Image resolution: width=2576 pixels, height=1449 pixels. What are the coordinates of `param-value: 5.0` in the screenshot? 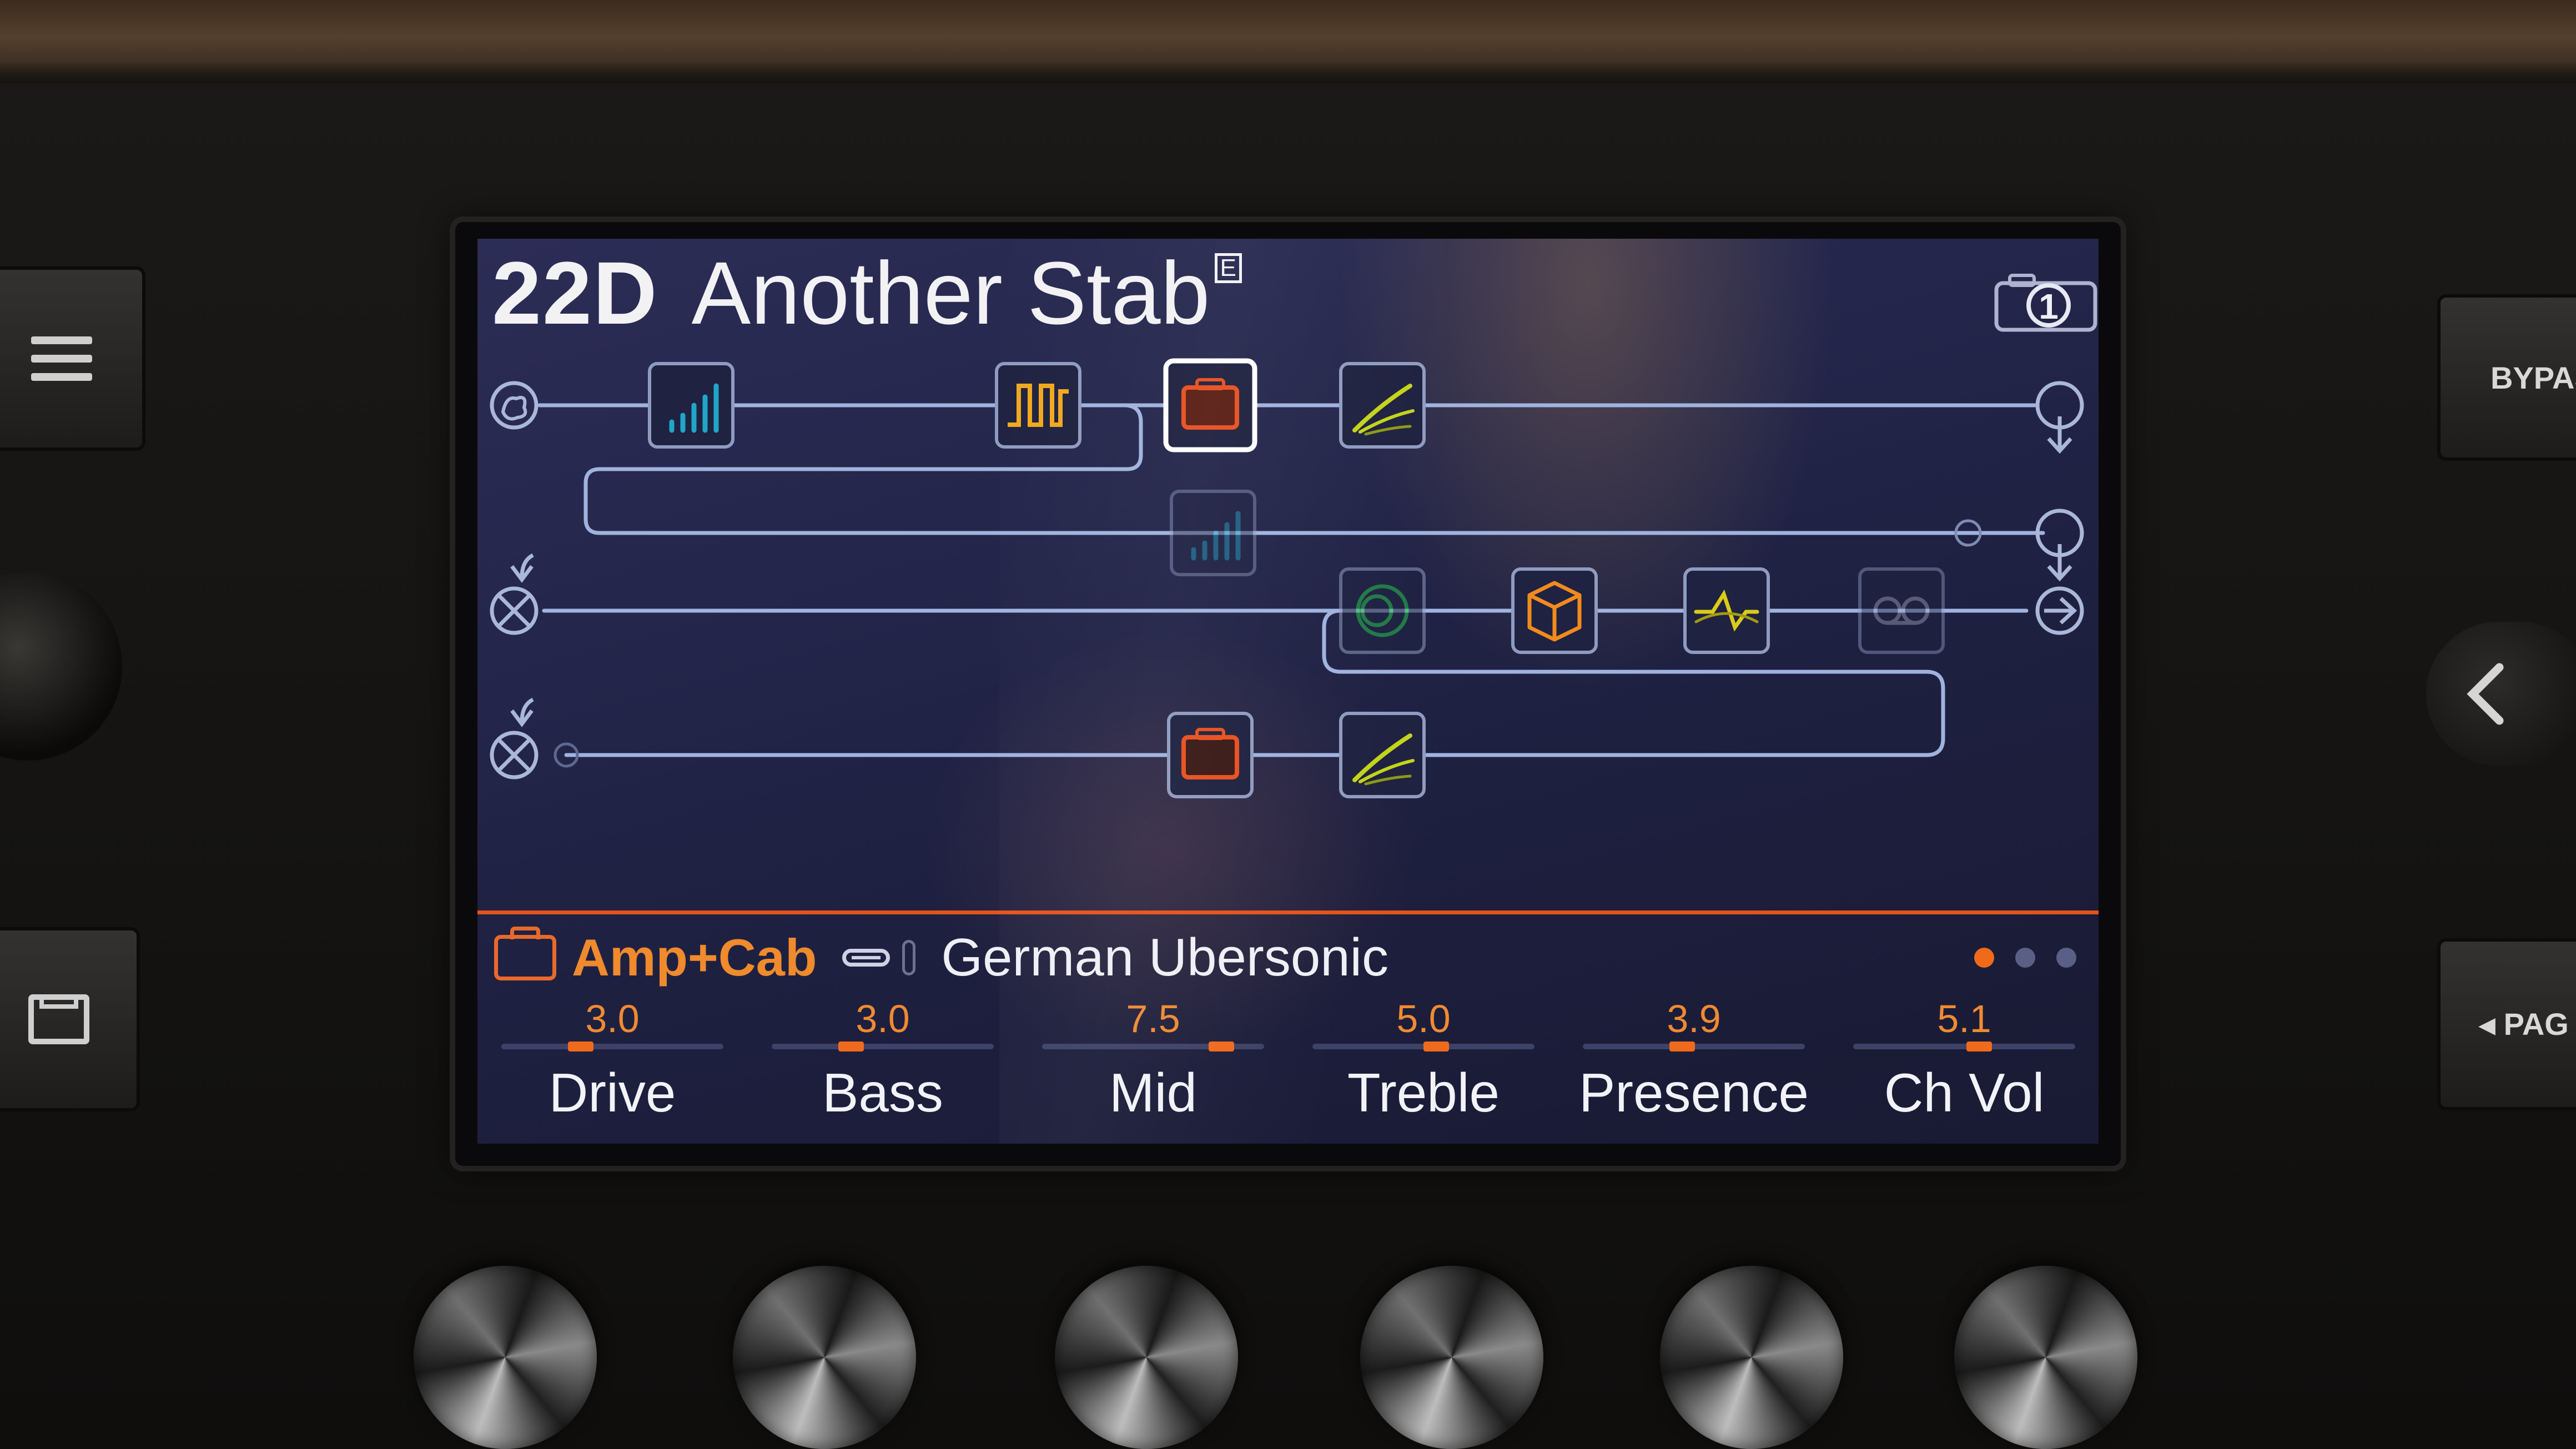 It's located at (1424, 1019).